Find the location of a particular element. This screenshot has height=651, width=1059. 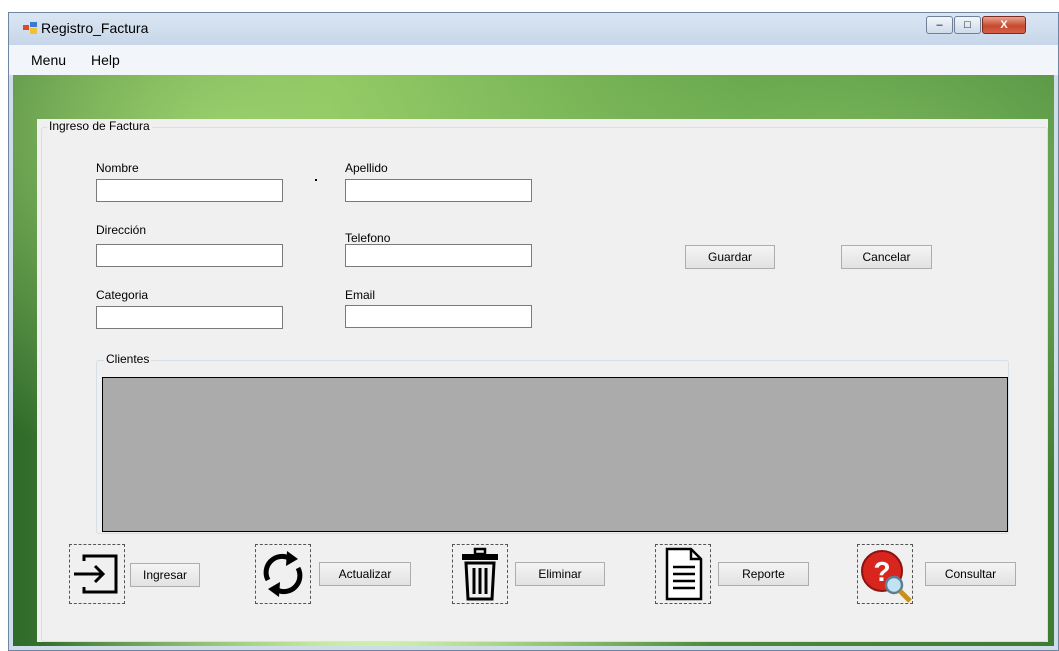

cancelar-button: Cancelar is located at coordinates (886, 257).